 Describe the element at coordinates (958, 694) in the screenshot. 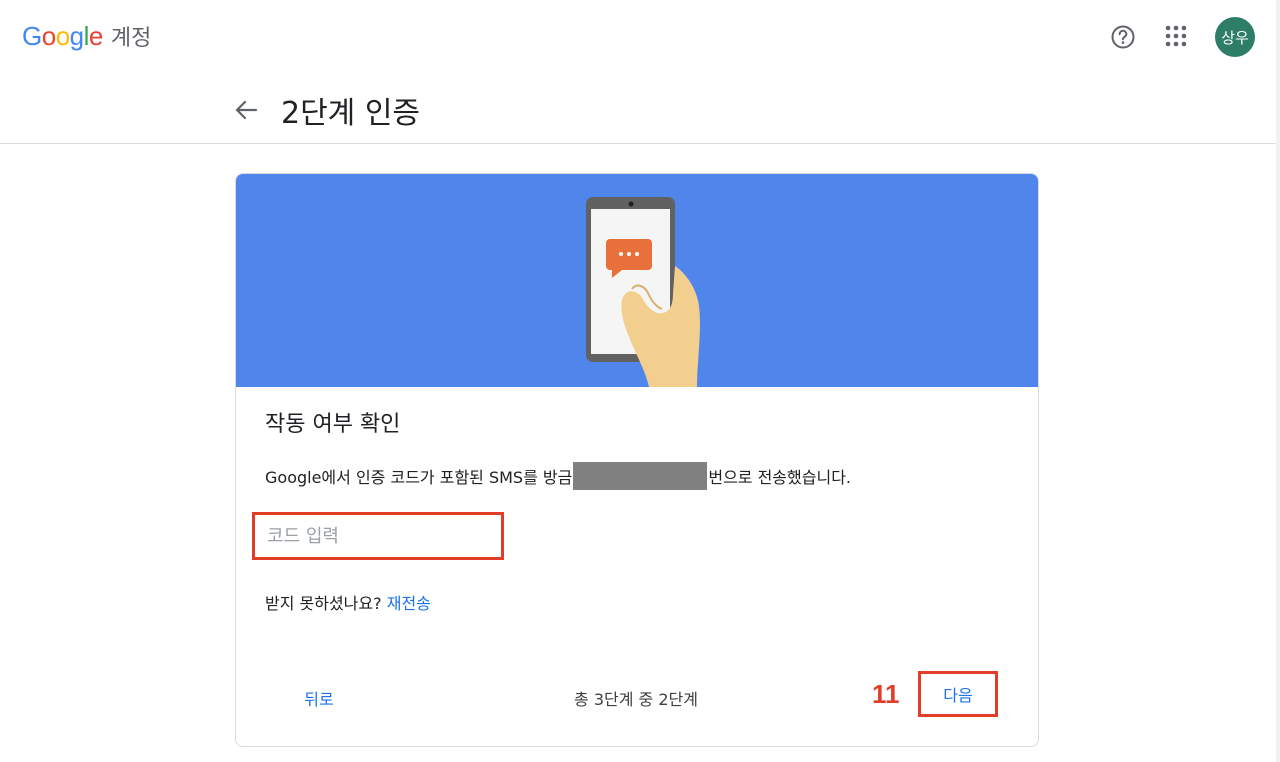

I see `next-button: 다음` at that location.